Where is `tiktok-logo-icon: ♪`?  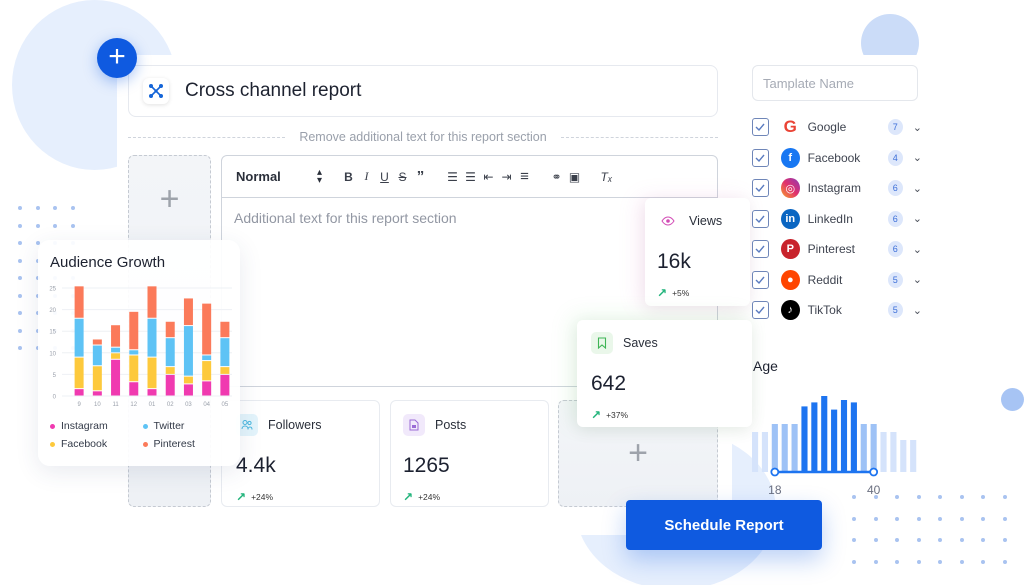
tiktok-logo-icon: ♪ is located at coordinates (790, 310).